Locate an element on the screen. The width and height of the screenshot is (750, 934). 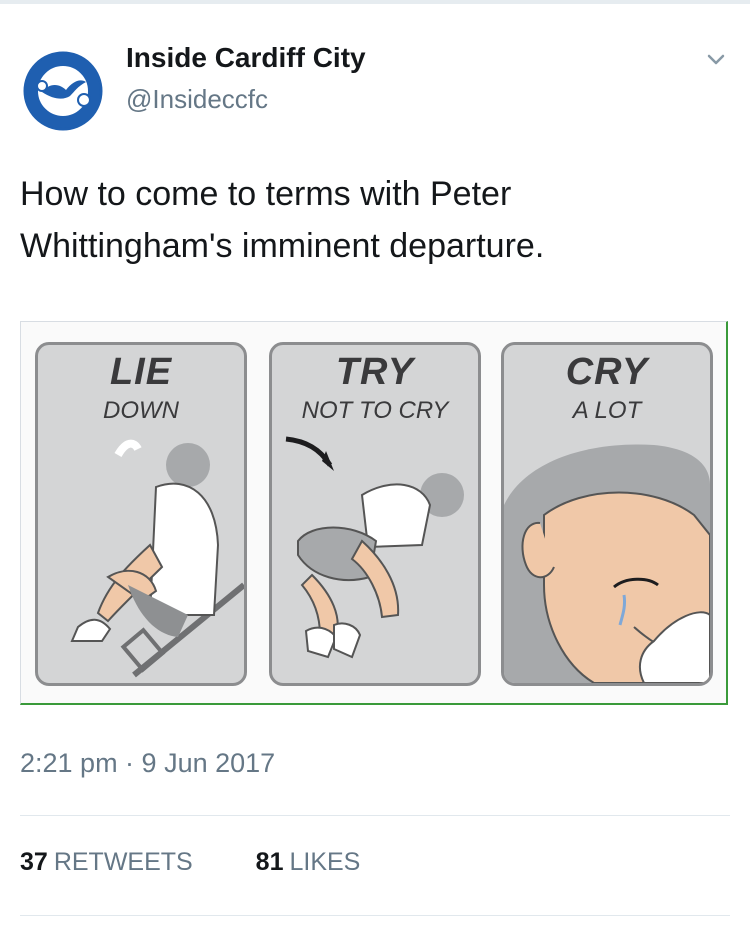
retweets-label: RETWEETS is located at coordinates (123, 862).